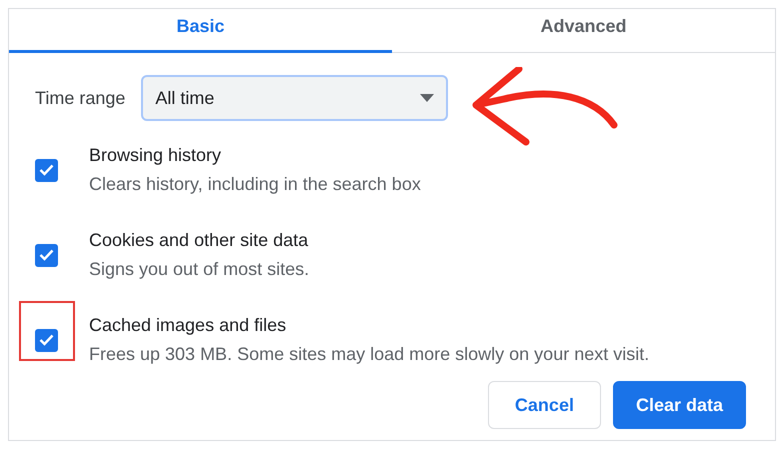 The height and width of the screenshot is (449, 781). I want to click on option-title: Cached images and files, so click(188, 325).